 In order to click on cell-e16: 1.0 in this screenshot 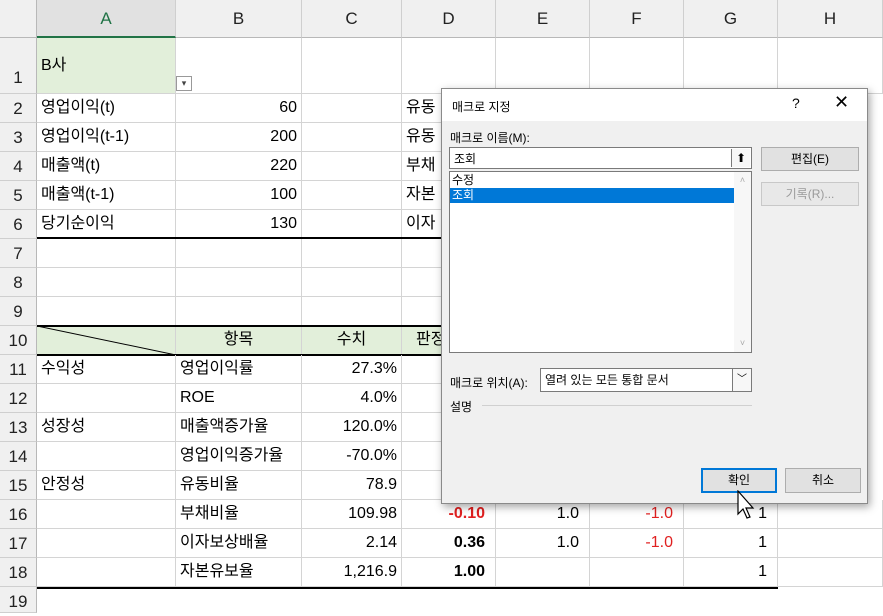, I will do `click(543, 514)`.